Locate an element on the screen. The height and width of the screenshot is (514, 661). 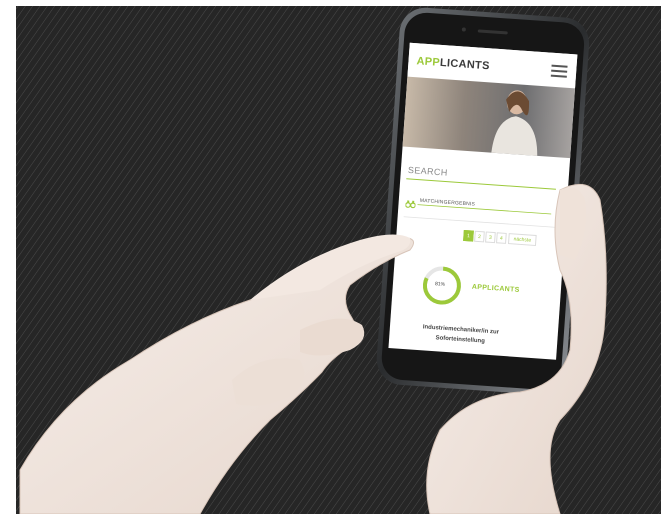
hamburger-menu-icon is located at coordinates (559, 71).